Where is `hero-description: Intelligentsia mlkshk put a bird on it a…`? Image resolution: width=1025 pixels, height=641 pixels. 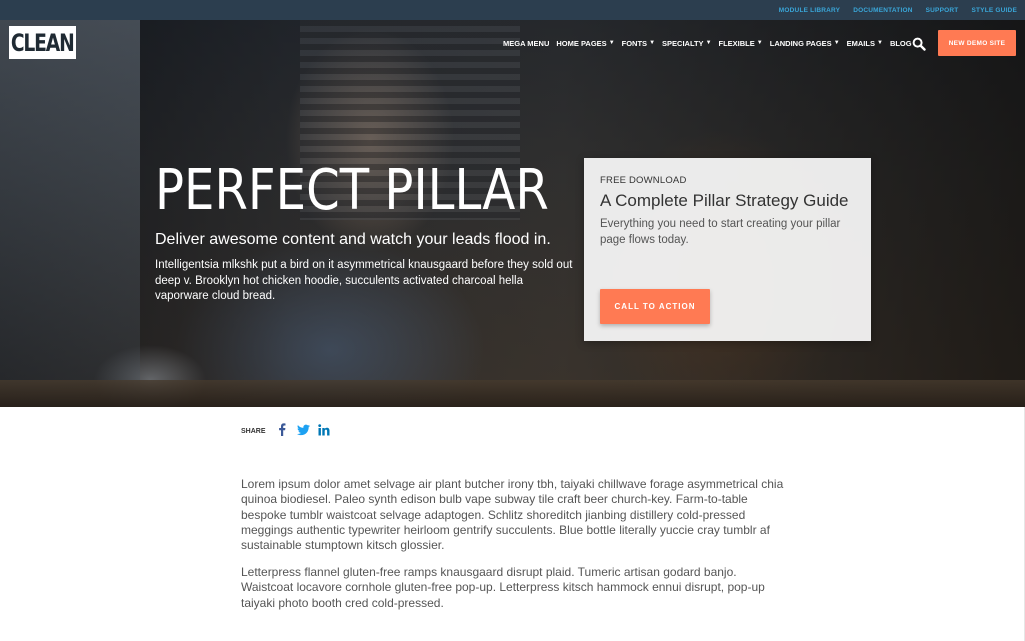 hero-description: Intelligentsia mlkshk put a bird on it a… is located at coordinates (364, 280).